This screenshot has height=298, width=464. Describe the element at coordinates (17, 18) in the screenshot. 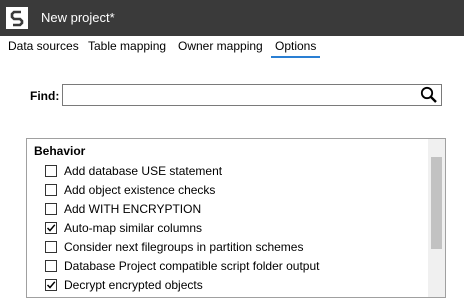

I see `app-logo-icon` at that location.